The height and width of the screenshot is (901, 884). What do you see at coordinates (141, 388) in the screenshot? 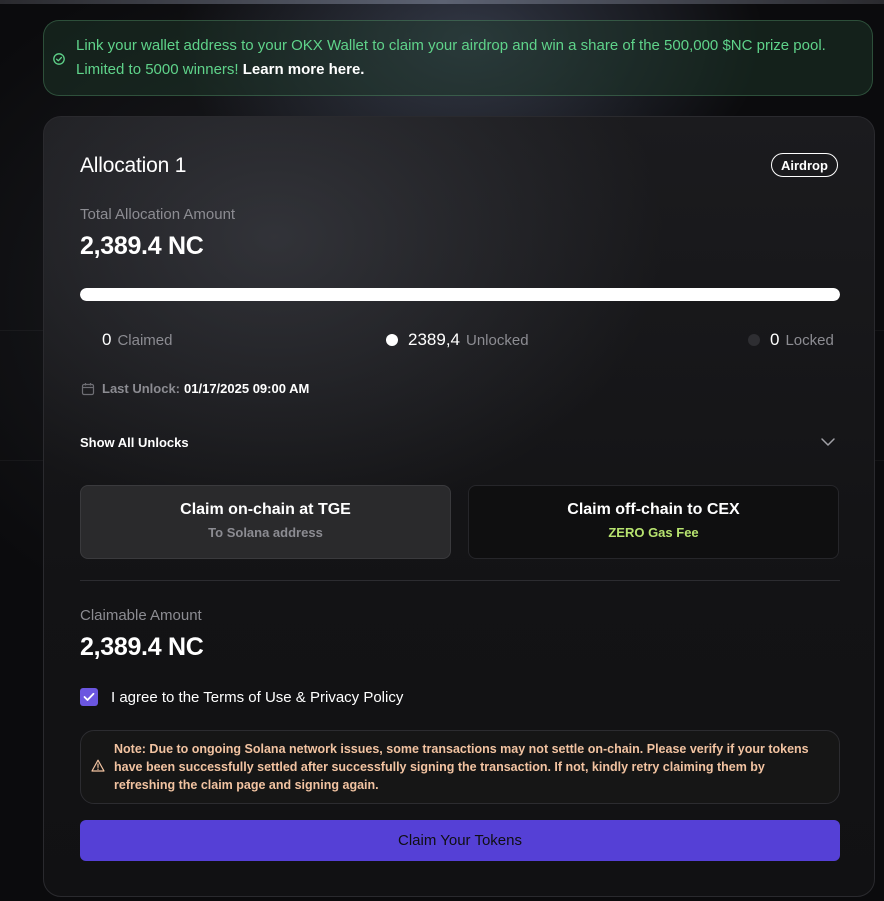
I see `last-unlock-label: Last Unlock:` at bounding box center [141, 388].